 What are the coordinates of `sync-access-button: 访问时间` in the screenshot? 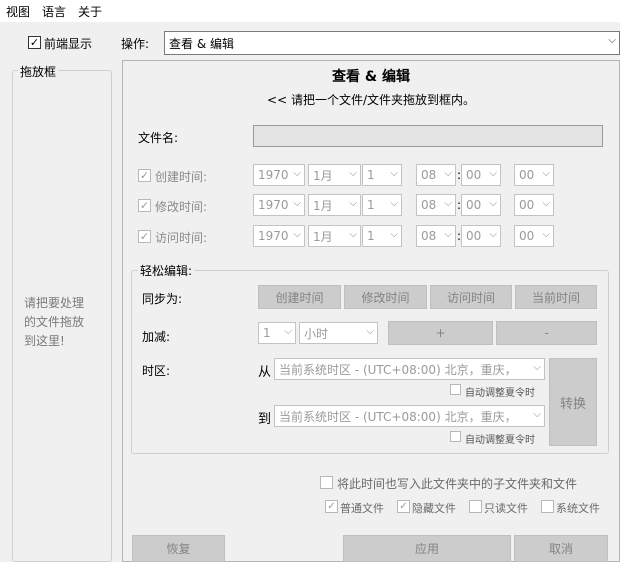 It's located at (471, 297).